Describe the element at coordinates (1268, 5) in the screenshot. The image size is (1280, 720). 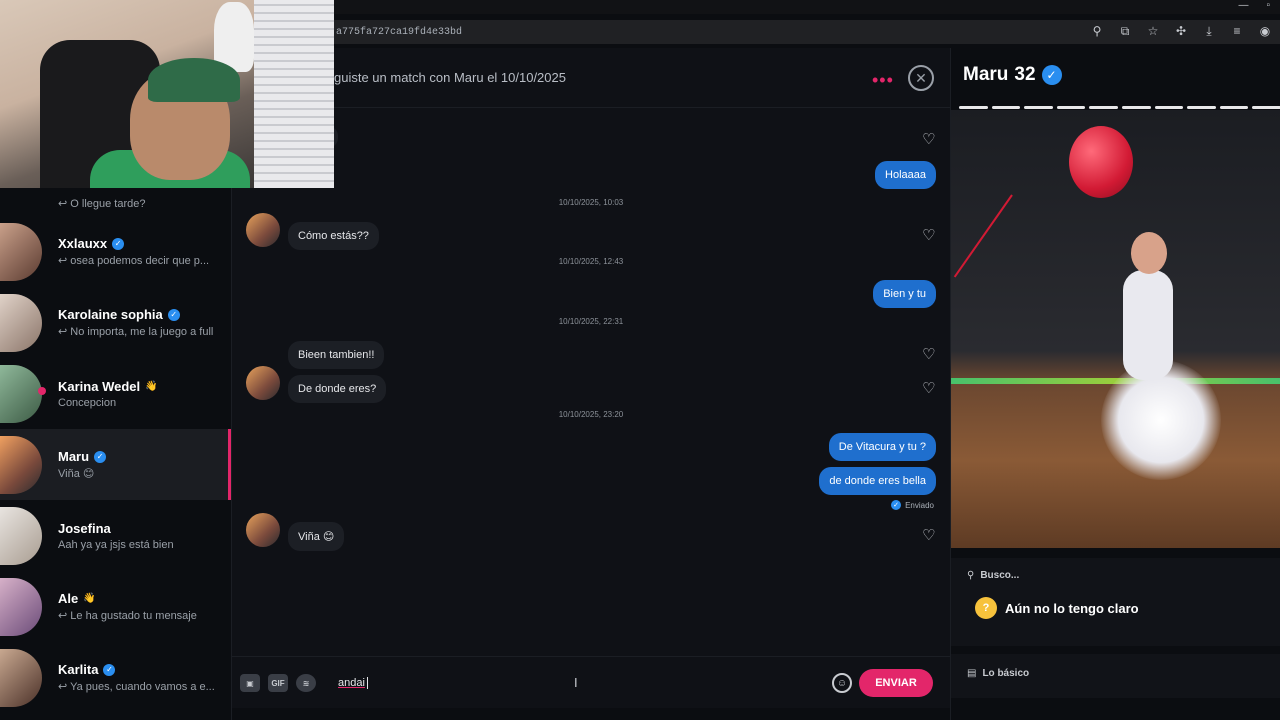
I see `maximize-icon: ▫` at that location.